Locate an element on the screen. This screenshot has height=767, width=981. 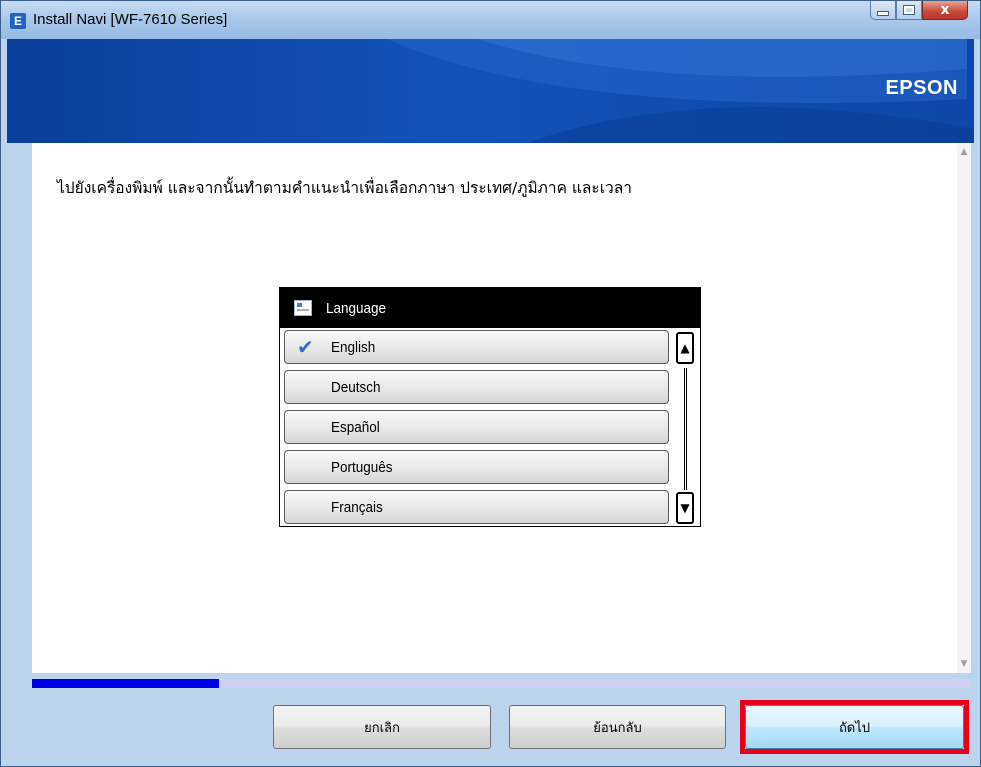
back-button: ย้อนกลับ is located at coordinates (617, 727).